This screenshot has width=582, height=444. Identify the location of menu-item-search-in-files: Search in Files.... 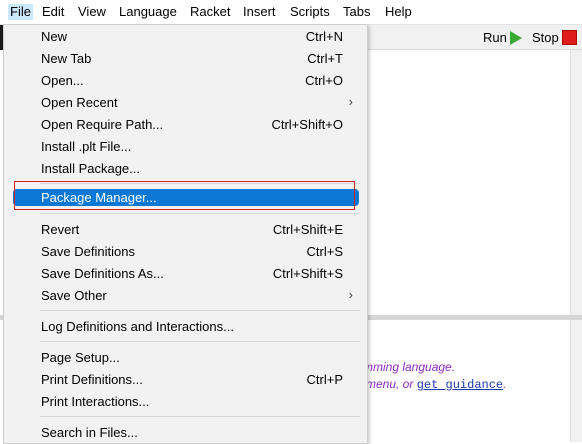
(184, 433).